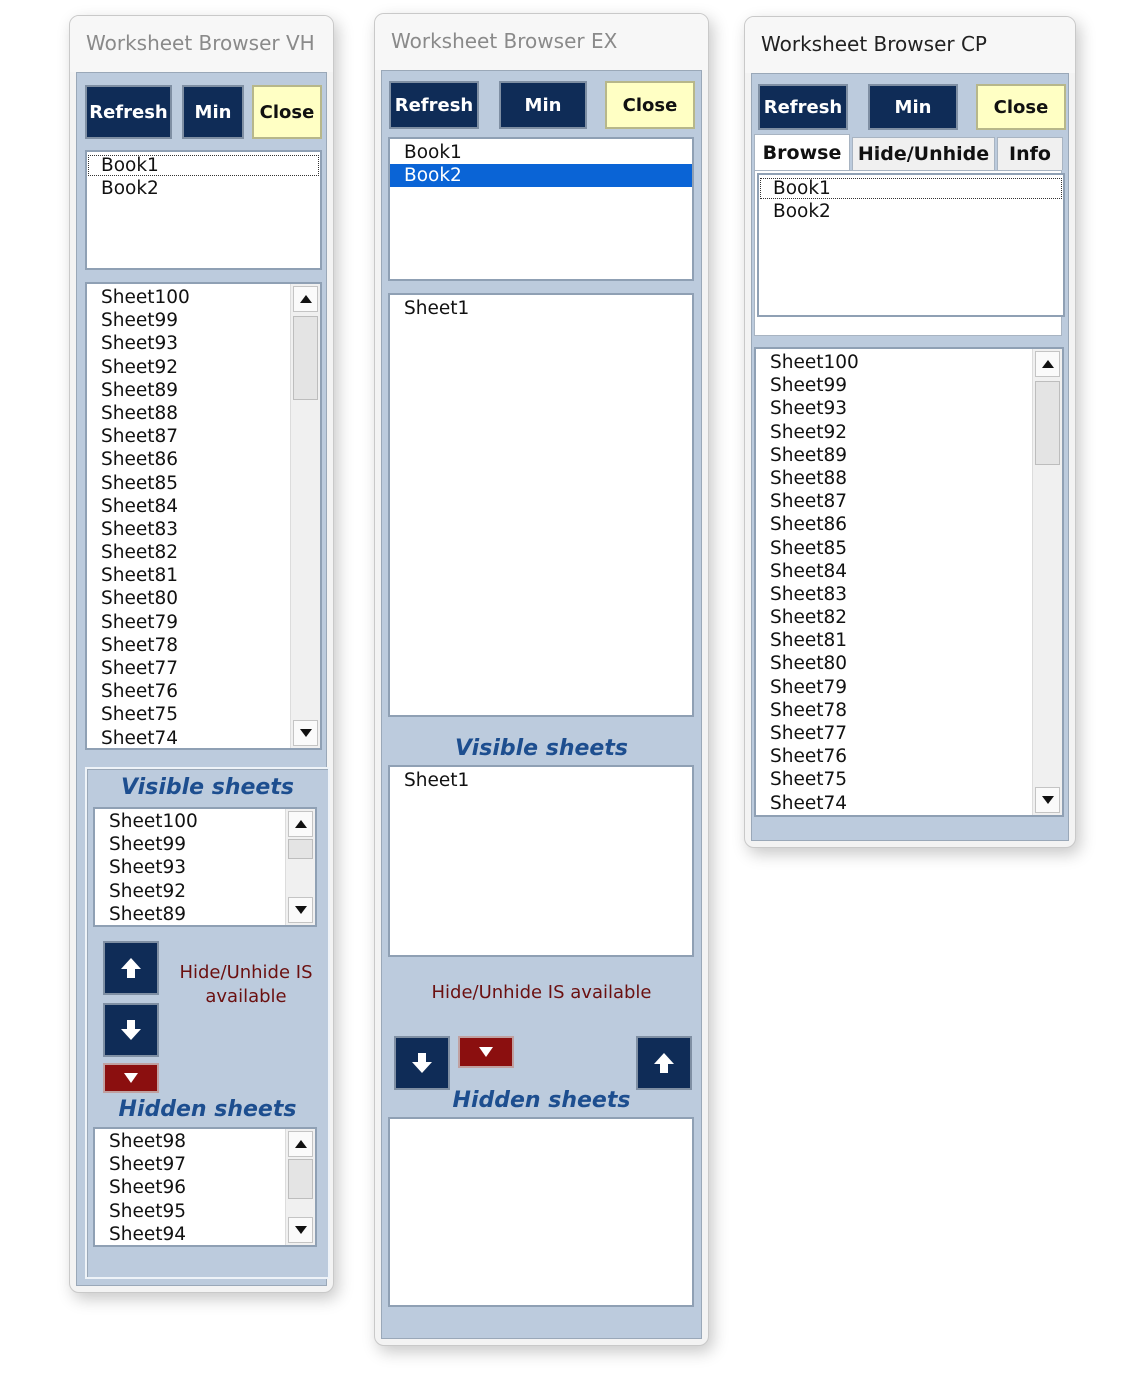 Image resolution: width=1140 pixels, height=1376 pixels. I want to click on visible-sheets-list: Sheet100 Sheet99 Sheet93 Sheet92 Sheet89, so click(205, 867).